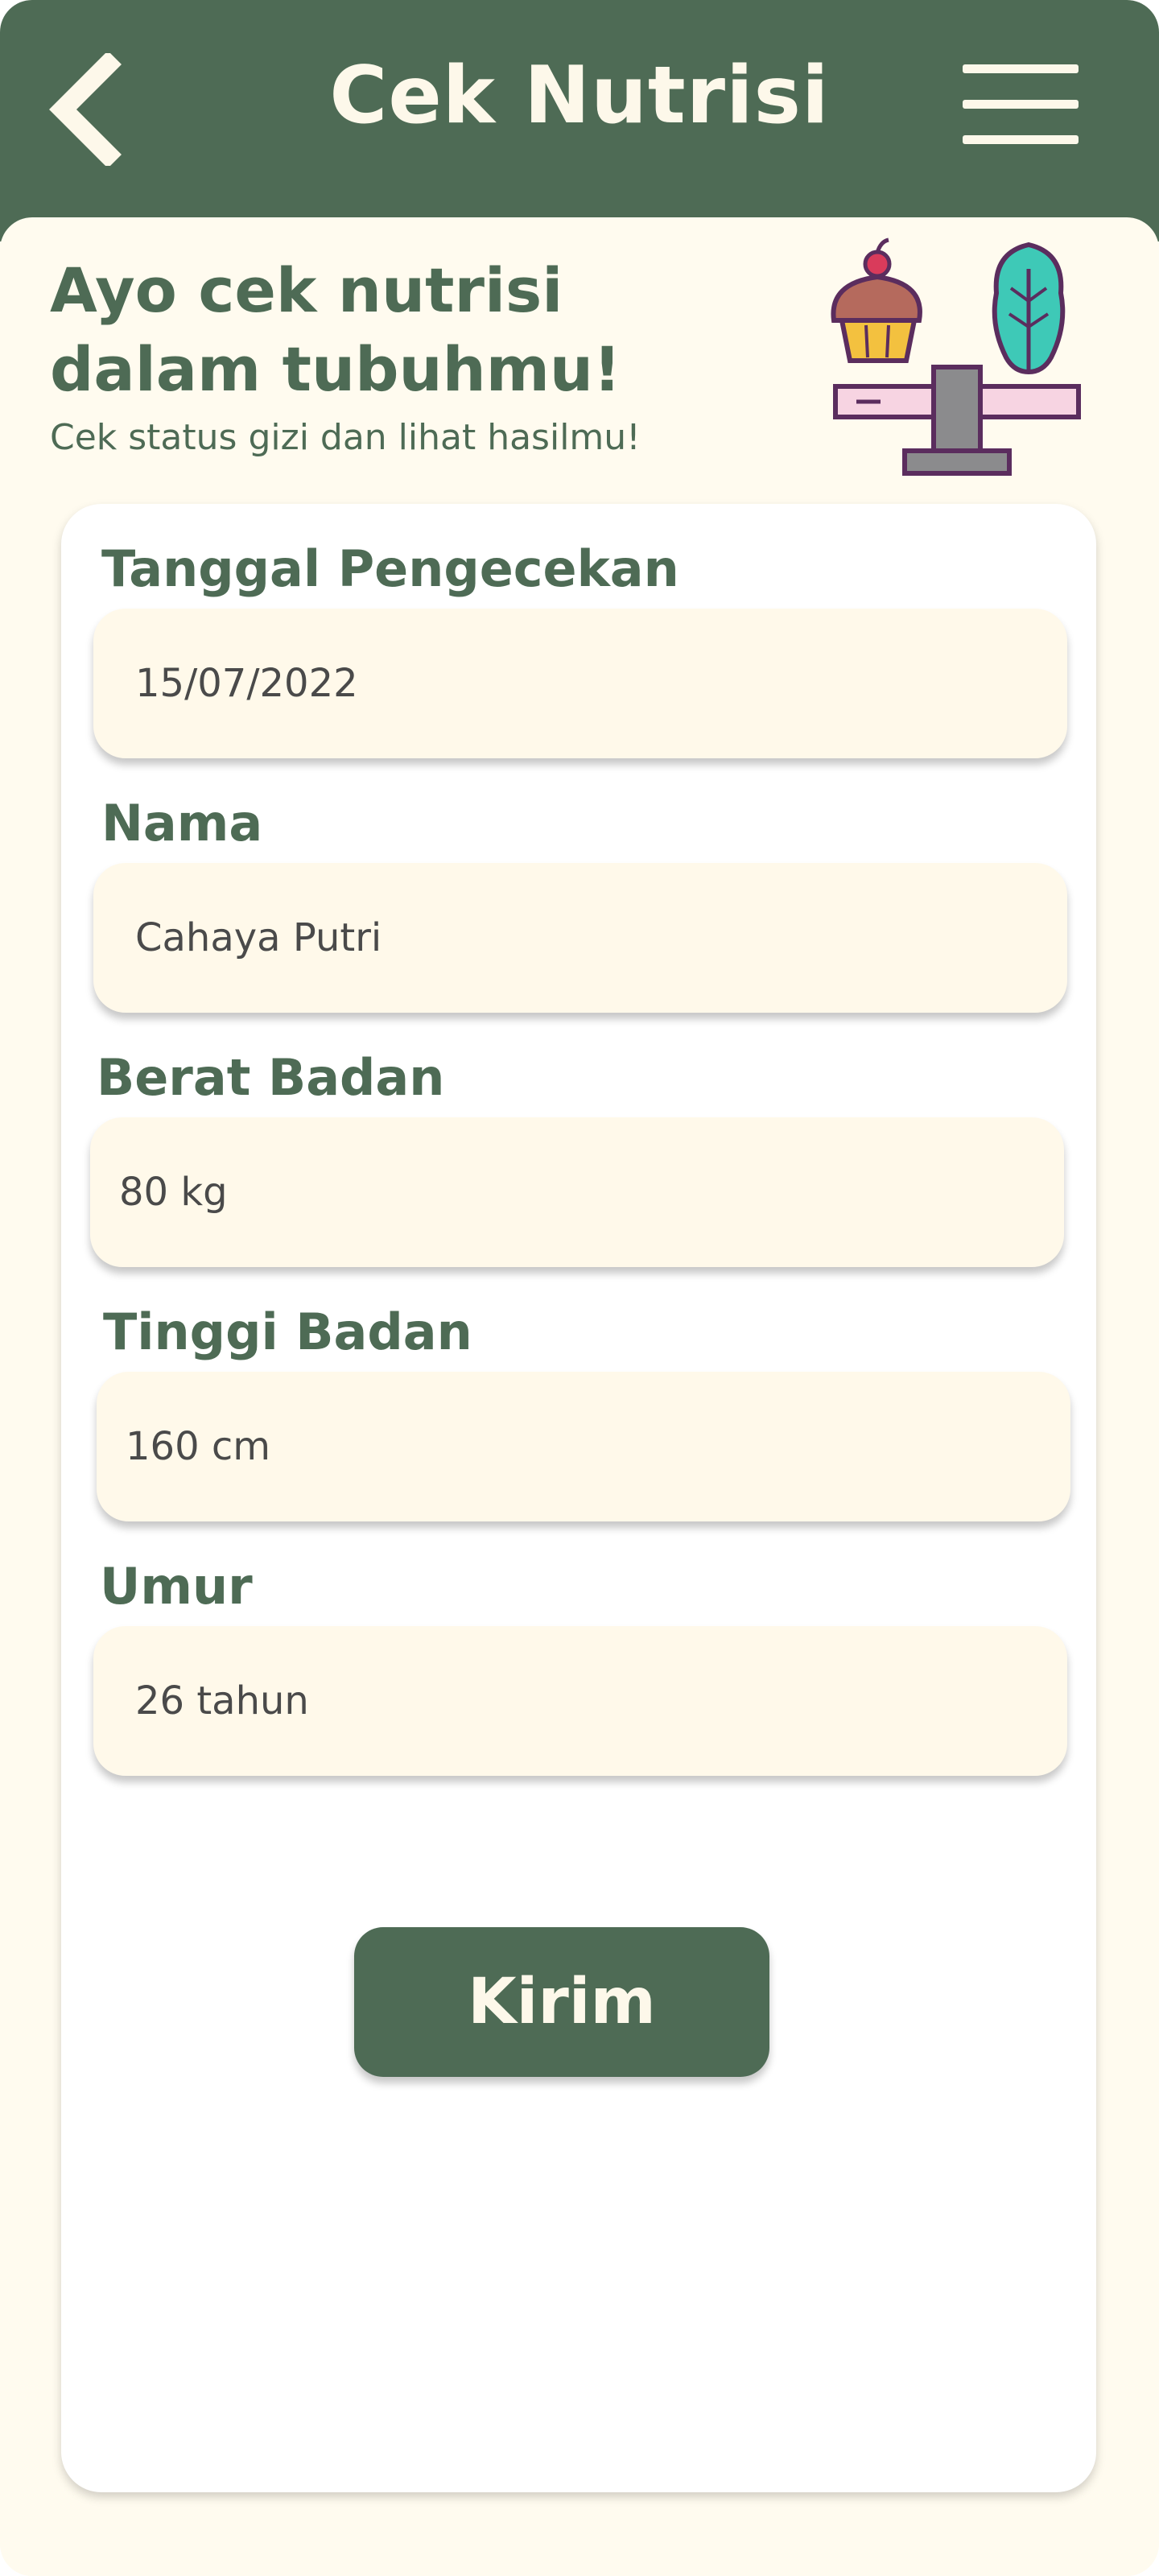  I want to click on submit-button: Kirim, so click(561, 2002).